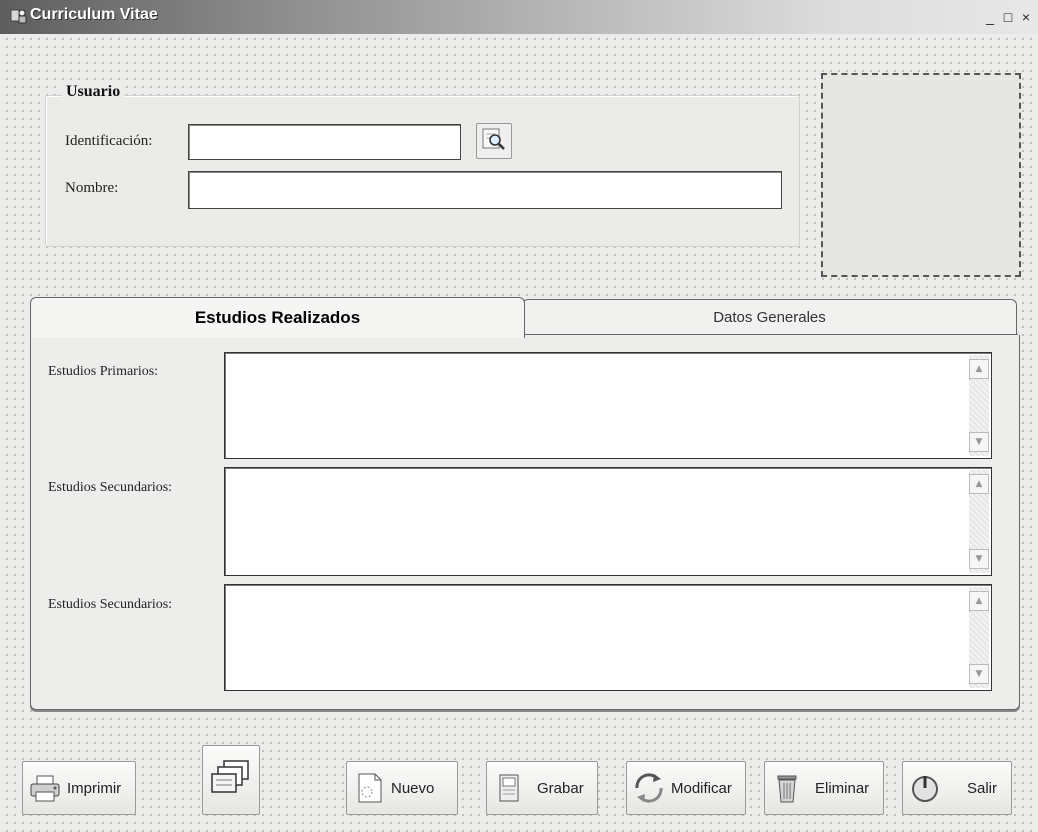 This screenshot has height=832, width=1038. Describe the element at coordinates (979, 521) in the screenshot. I see `secondary-studies-scrollbar: ▲ ▼` at that location.